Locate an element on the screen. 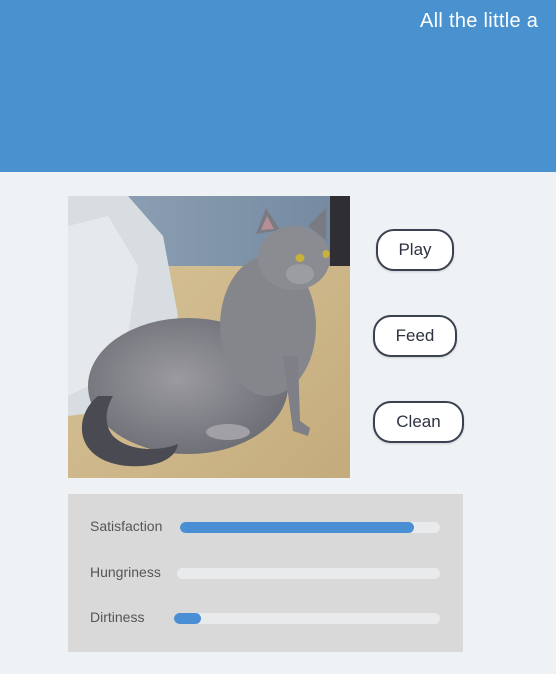 This screenshot has height=674, width=556. hungriness-bar is located at coordinates (308, 573).